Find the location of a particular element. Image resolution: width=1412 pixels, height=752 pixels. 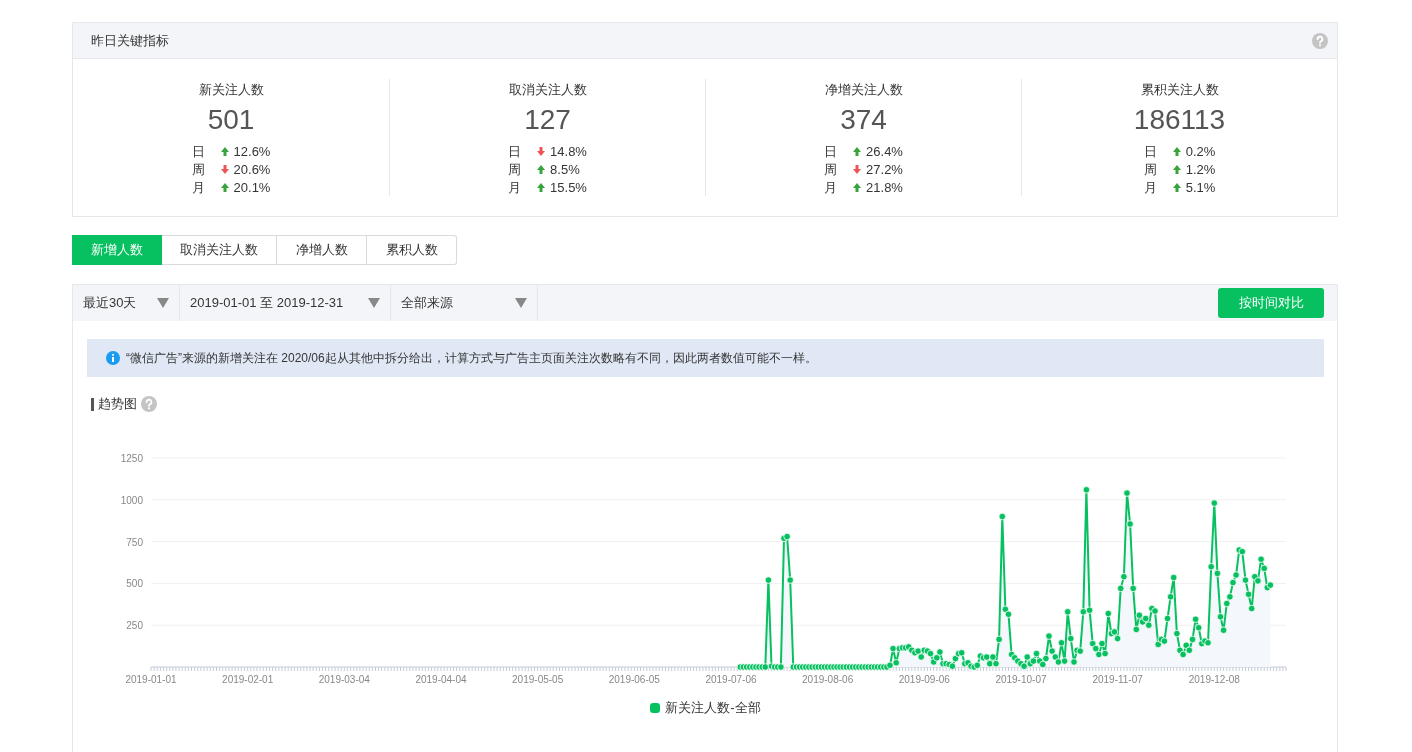

change-percent: 0.2% is located at coordinates (1200, 151).